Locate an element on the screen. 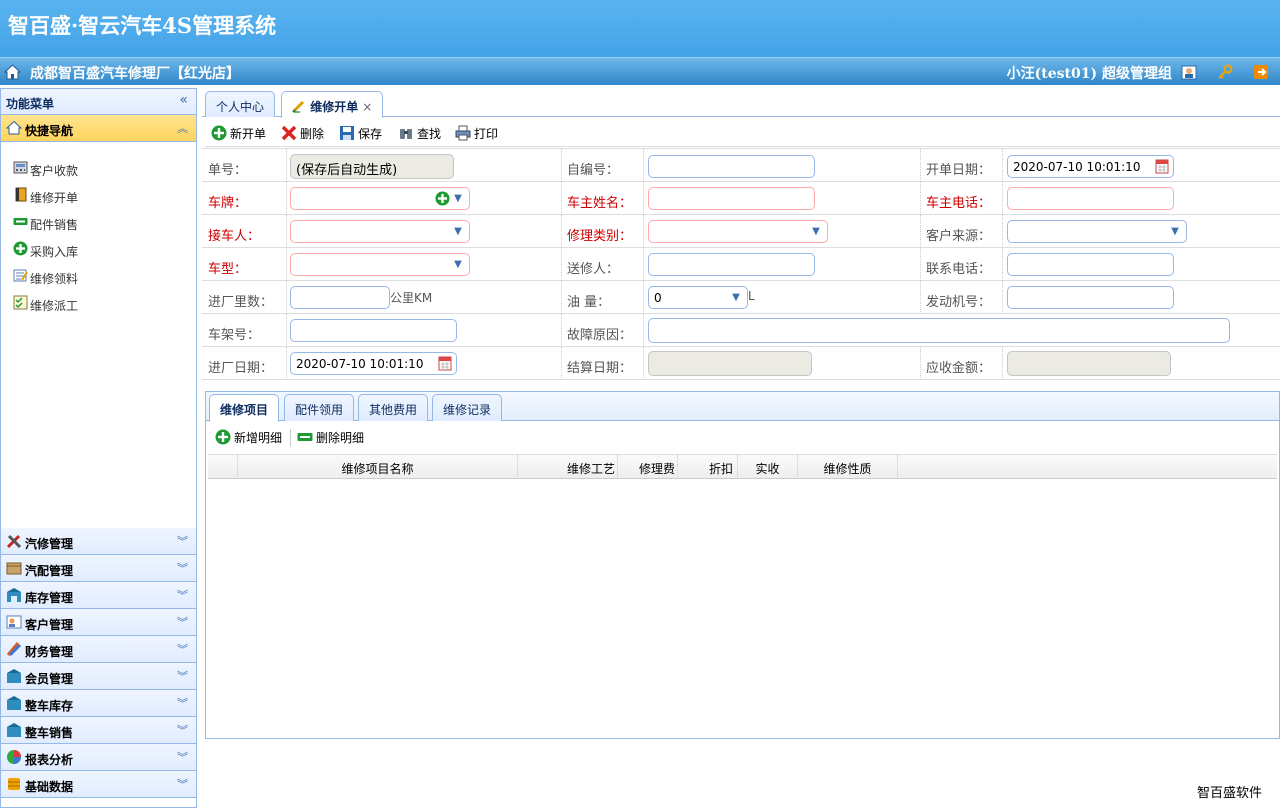  remove-detail-button: 删除明细 is located at coordinates (330, 438).